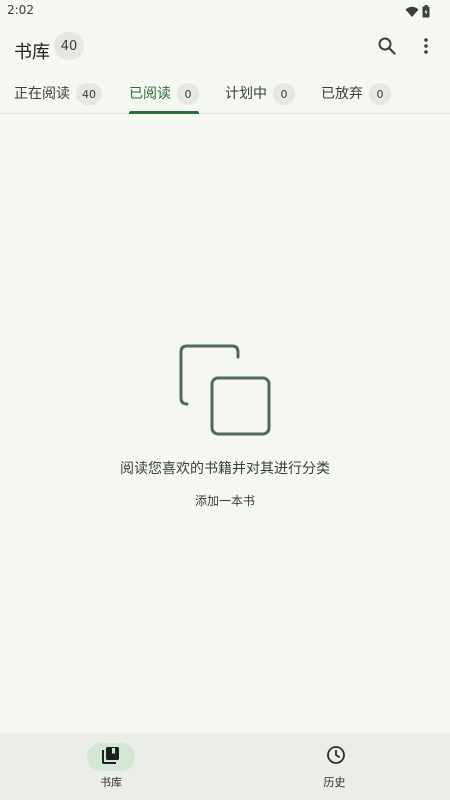 This screenshot has height=800, width=450. I want to click on bottom-navigation: 书库 历史, so click(225, 766).